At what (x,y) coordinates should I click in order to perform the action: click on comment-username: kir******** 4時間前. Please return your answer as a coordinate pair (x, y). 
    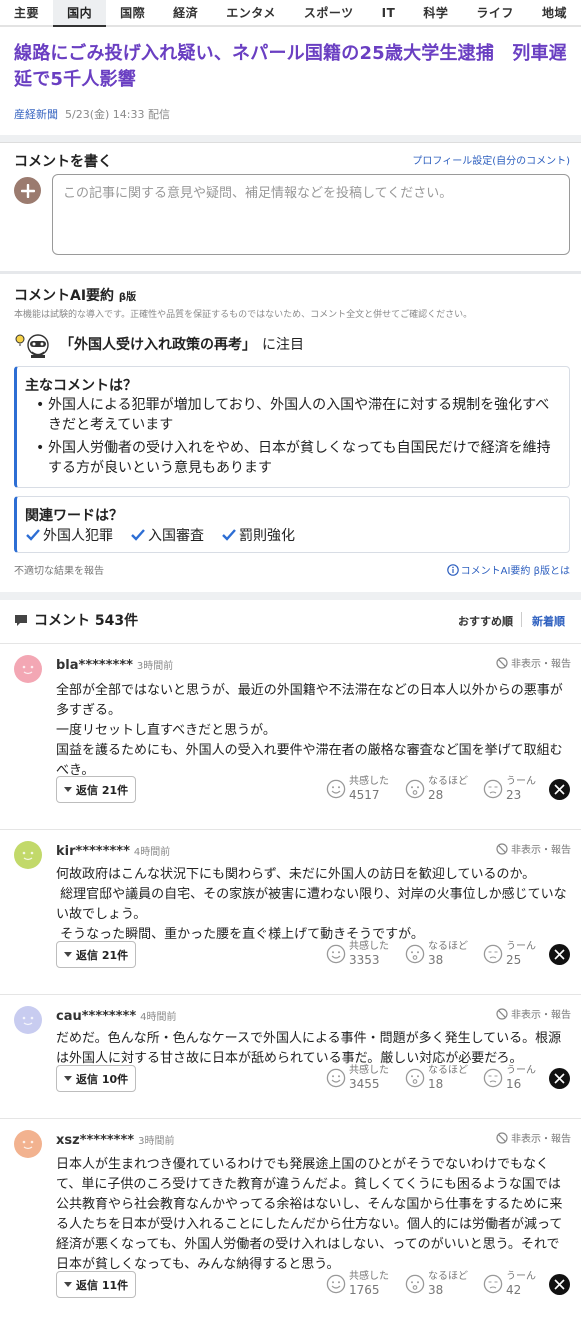
    Looking at the image, I should click on (113, 851).